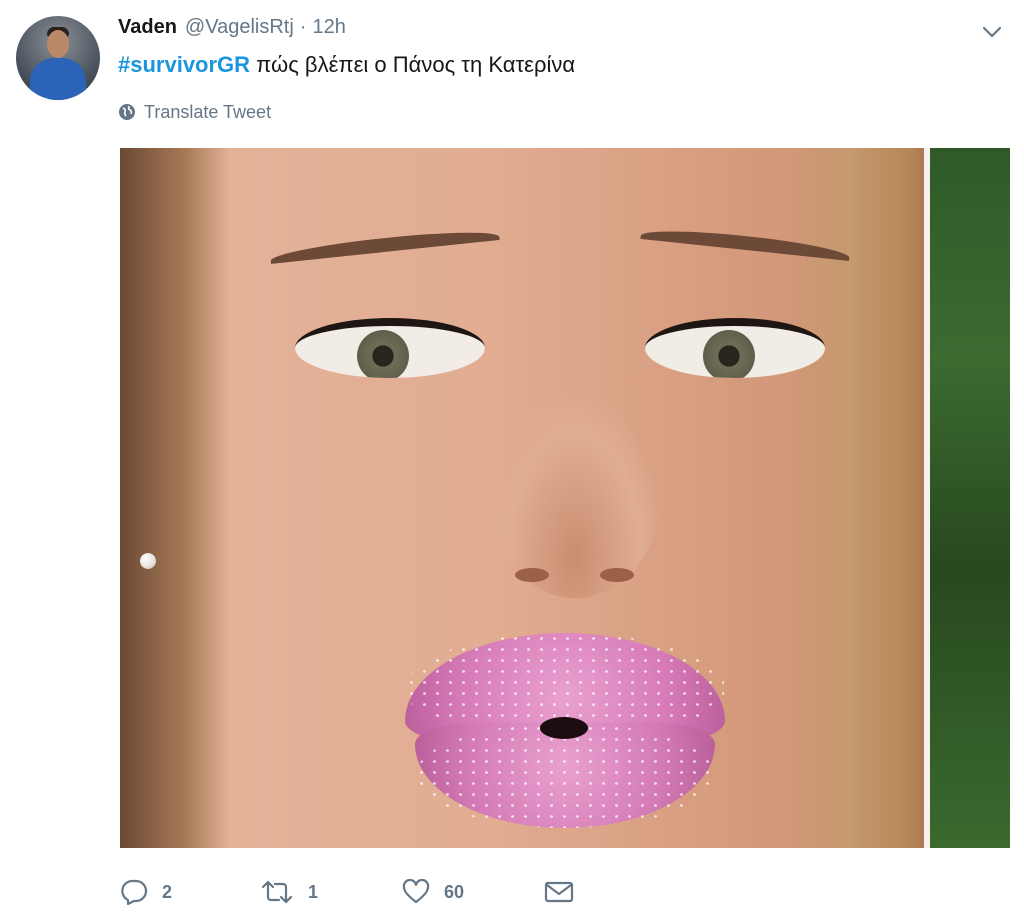 This screenshot has width=1024, height=913. What do you see at coordinates (385, 249) in the screenshot?
I see `photo-left-eyebrow` at bounding box center [385, 249].